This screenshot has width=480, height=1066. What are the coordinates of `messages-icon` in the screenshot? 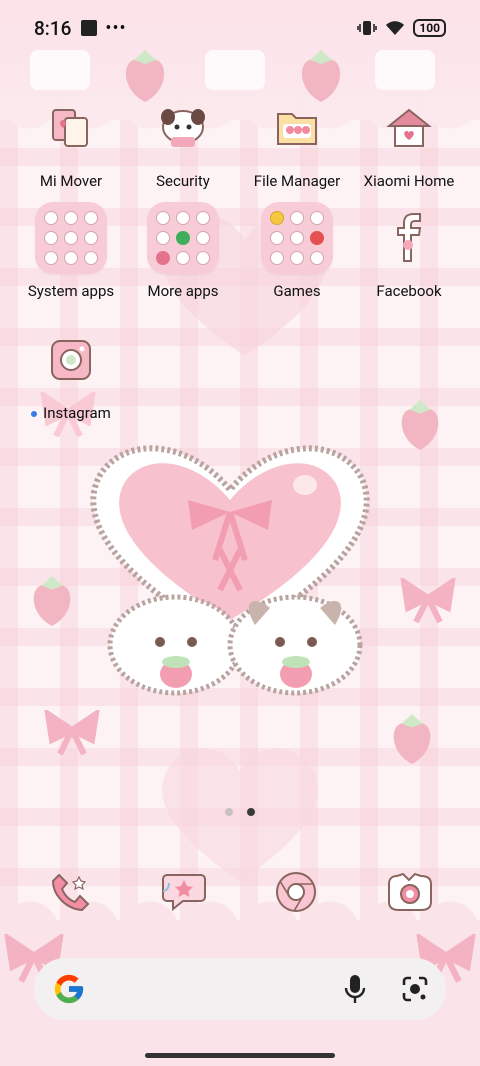 It's located at (184, 893).